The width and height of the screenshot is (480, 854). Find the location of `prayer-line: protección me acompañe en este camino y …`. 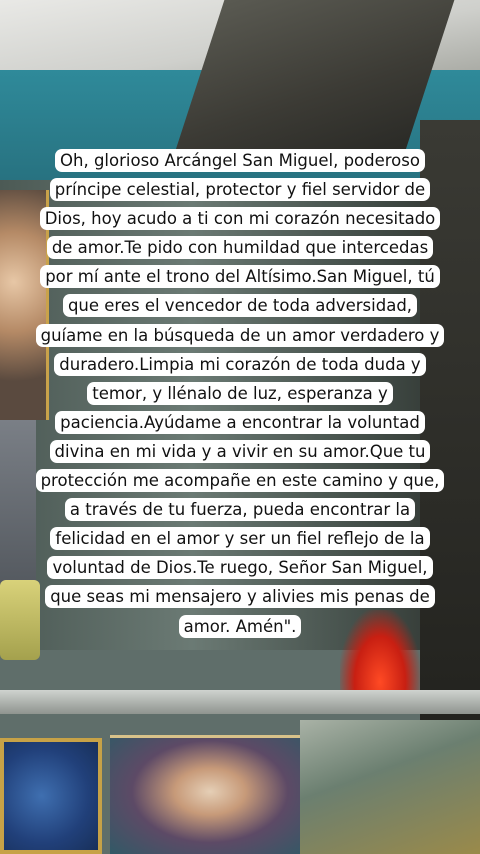

prayer-line: protección me acompañe en este camino y … is located at coordinates (240, 481).